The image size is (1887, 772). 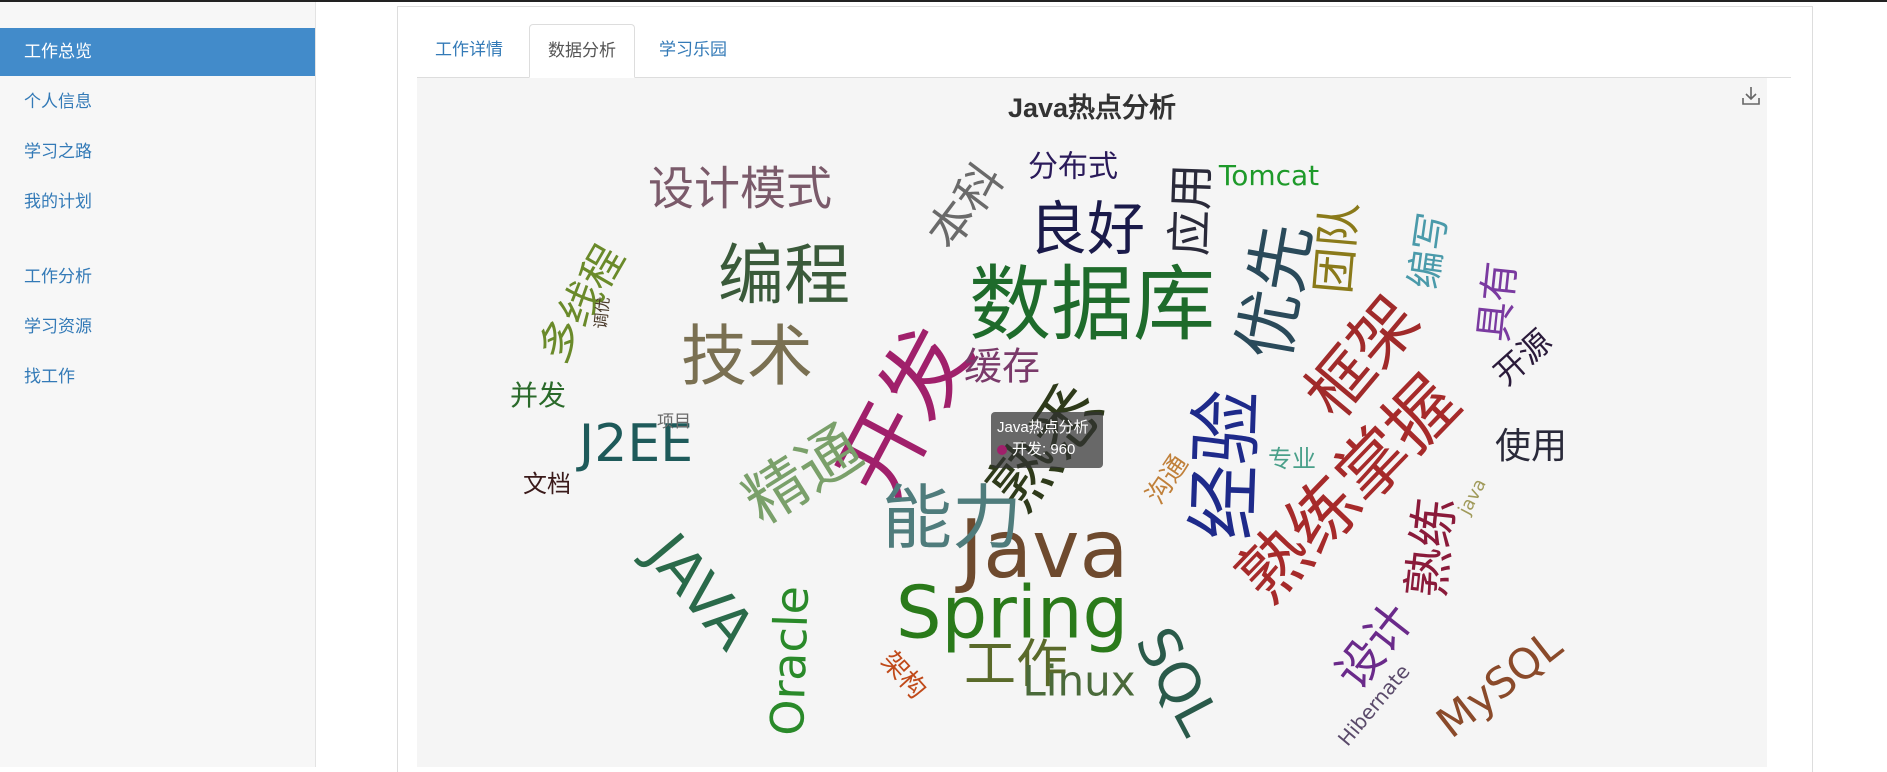 What do you see at coordinates (784, 275) in the screenshot?
I see `word-cloud-word: 编程` at bounding box center [784, 275].